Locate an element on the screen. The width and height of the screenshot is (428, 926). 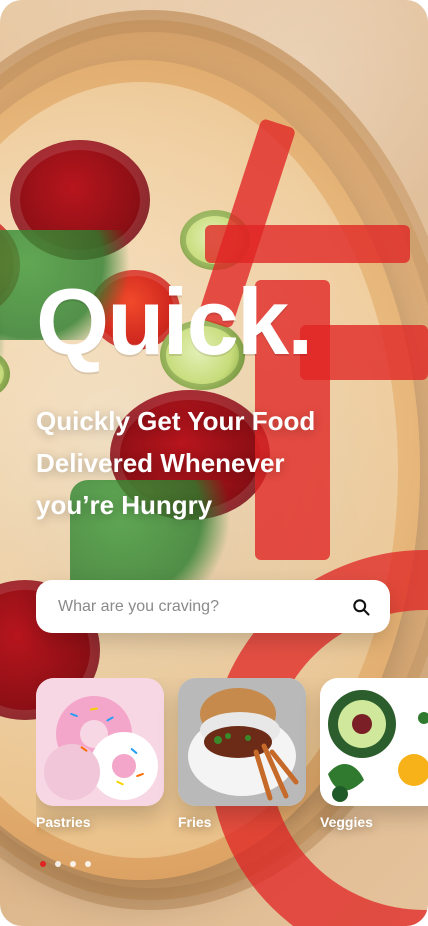
search-bar is located at coordinates (213, 606).